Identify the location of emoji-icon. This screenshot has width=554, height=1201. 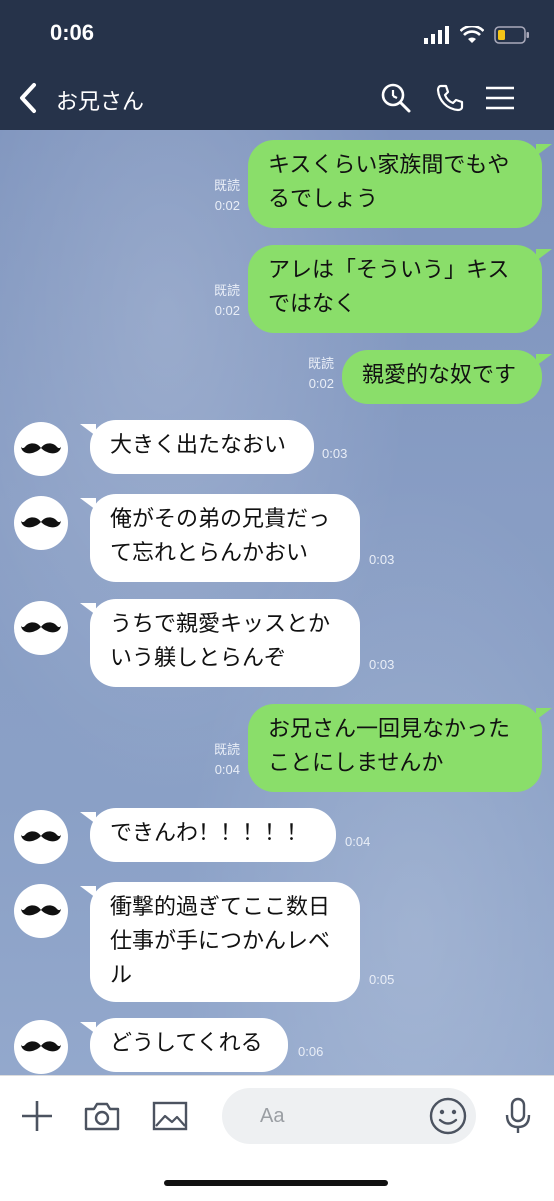
(448, 1116).